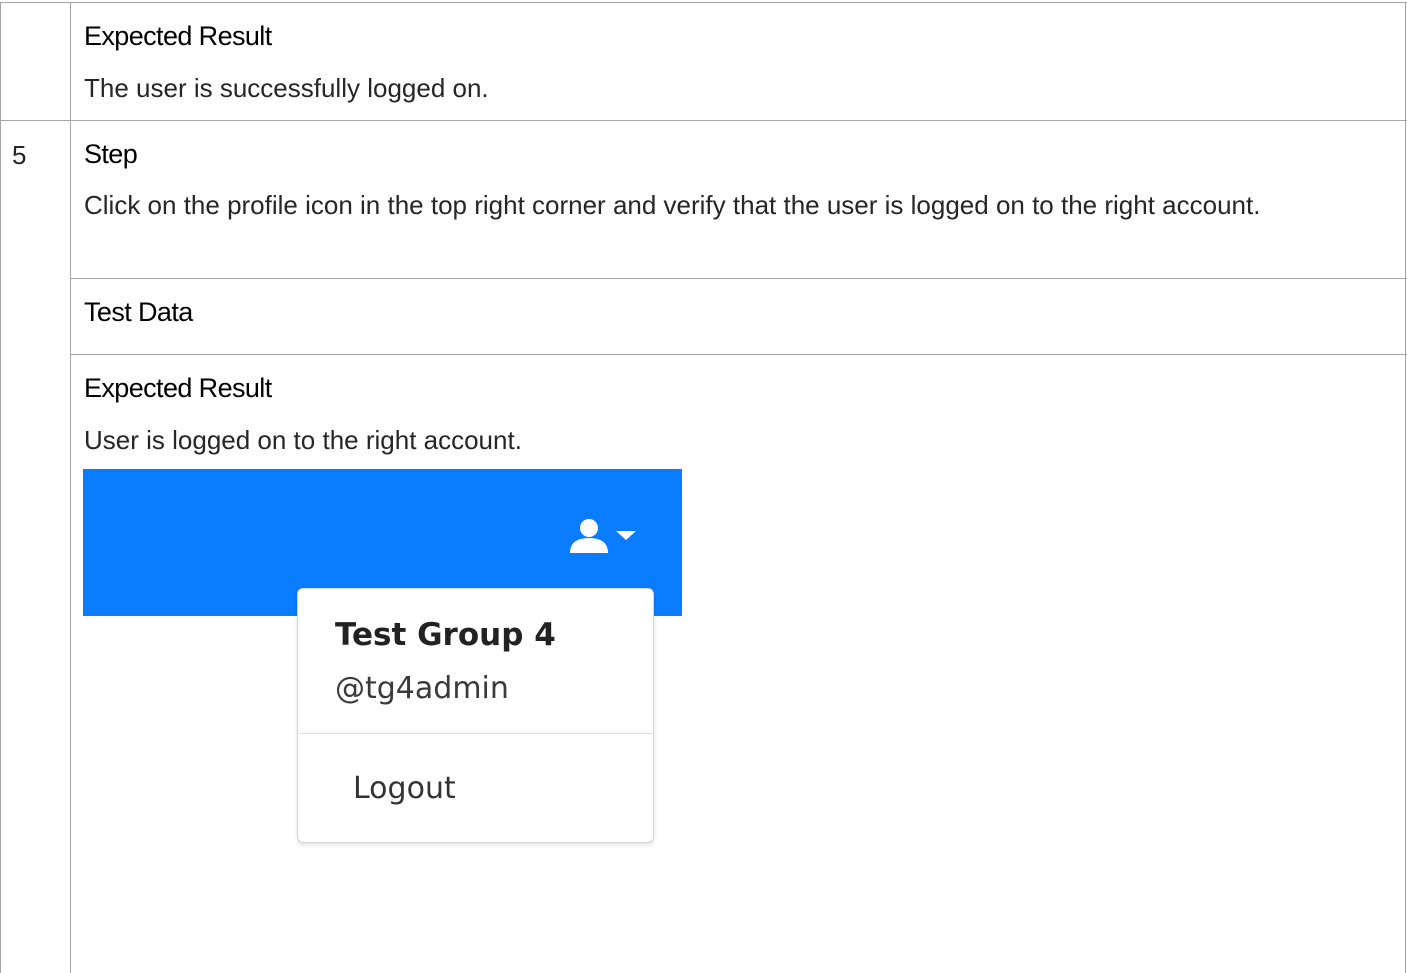  Describe the element at coordinates (475, 733) in the screenshot. I see `menu-divider` at that location.